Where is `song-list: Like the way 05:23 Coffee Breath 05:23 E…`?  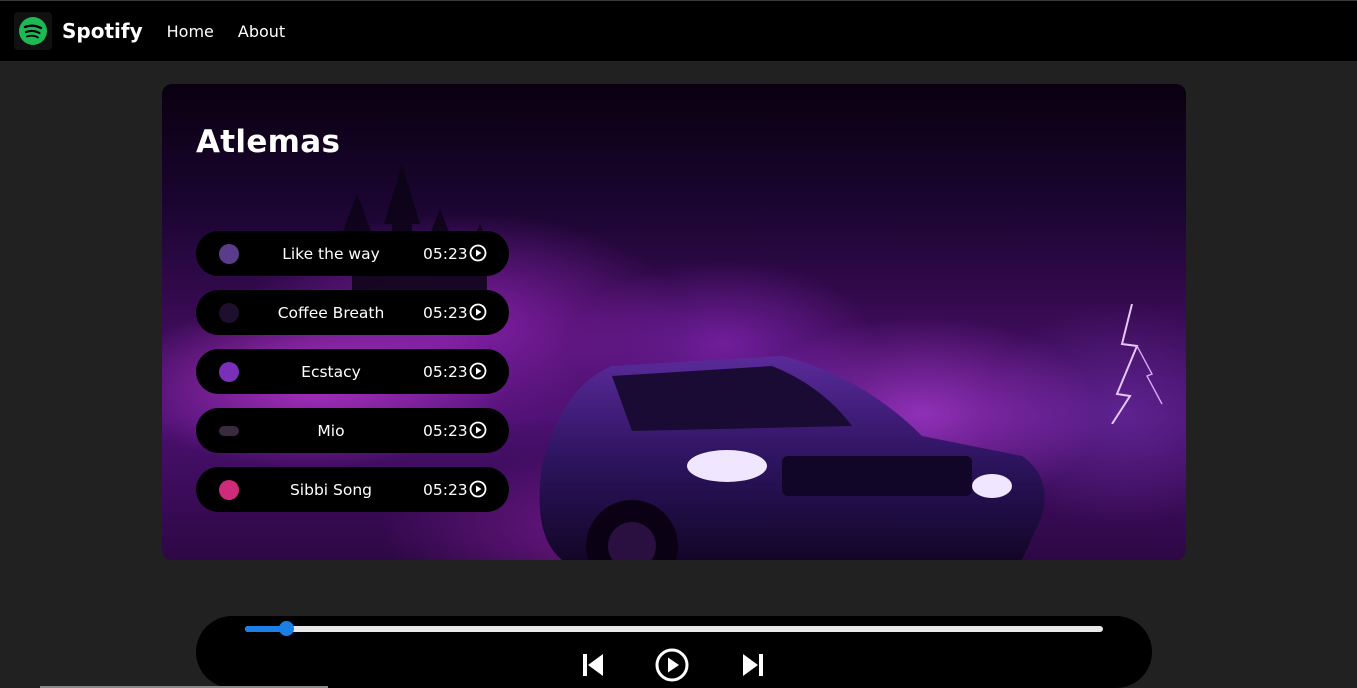
song-list: Like the way 05:23 Coffee Breath 05:23 E… is located at coordinates (352, 378).